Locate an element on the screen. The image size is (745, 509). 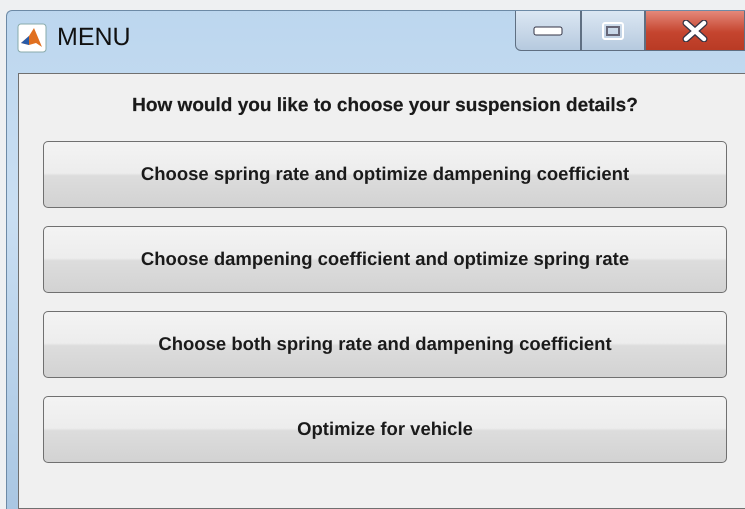
app-icon is located at coordinates (32, 38).